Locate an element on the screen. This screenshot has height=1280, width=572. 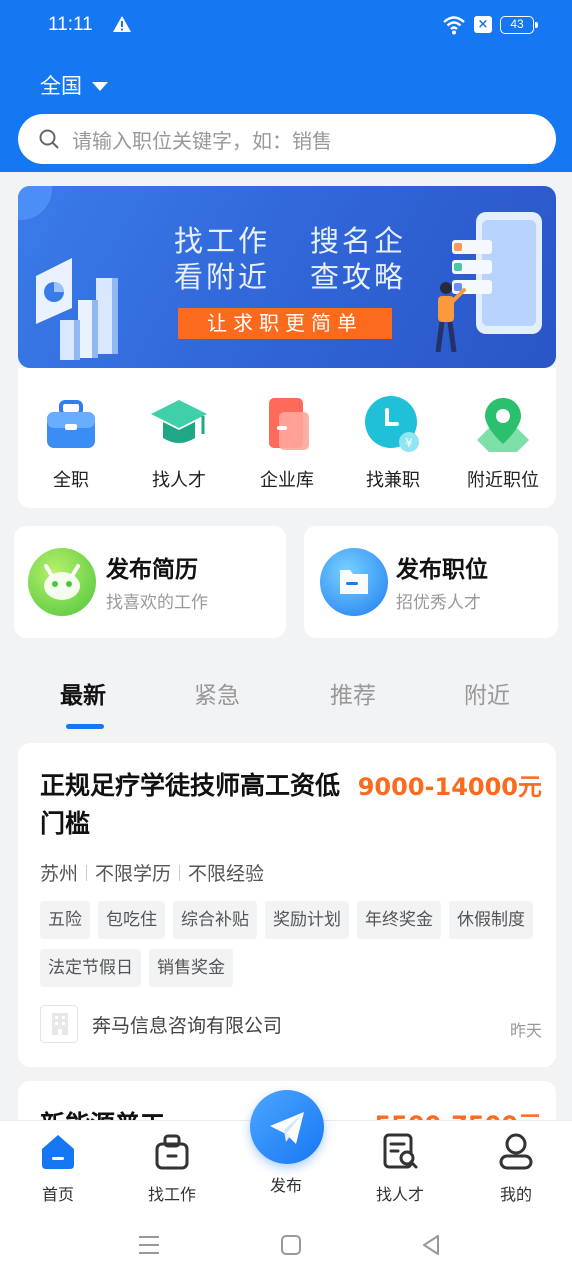
warning-icon is located at coordinates (122, 24).